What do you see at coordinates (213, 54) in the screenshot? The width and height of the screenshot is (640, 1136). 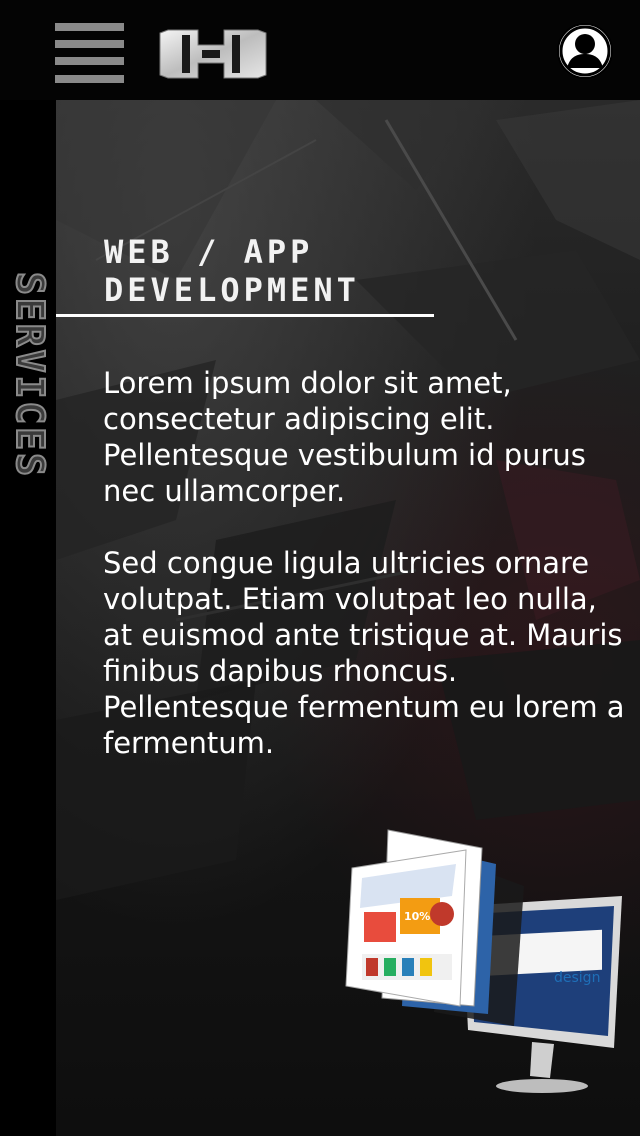 I see `h-logo-icon` at bounding box center [213, 54].